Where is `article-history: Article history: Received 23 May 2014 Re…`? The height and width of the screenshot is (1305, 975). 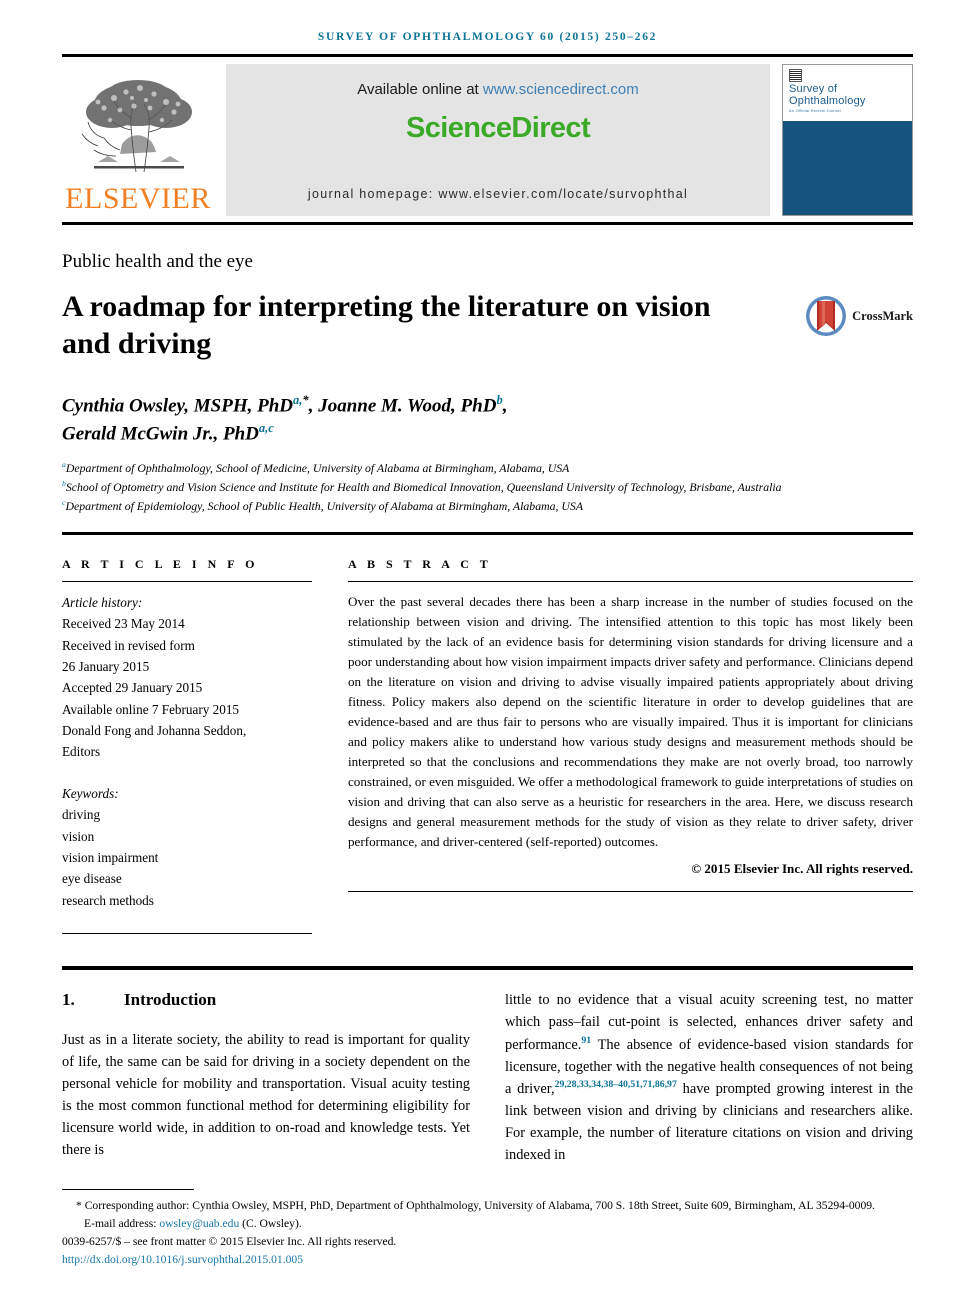
article-history: Article history: Received 23 May 2014 Re… is located at coordinates (187, 677).